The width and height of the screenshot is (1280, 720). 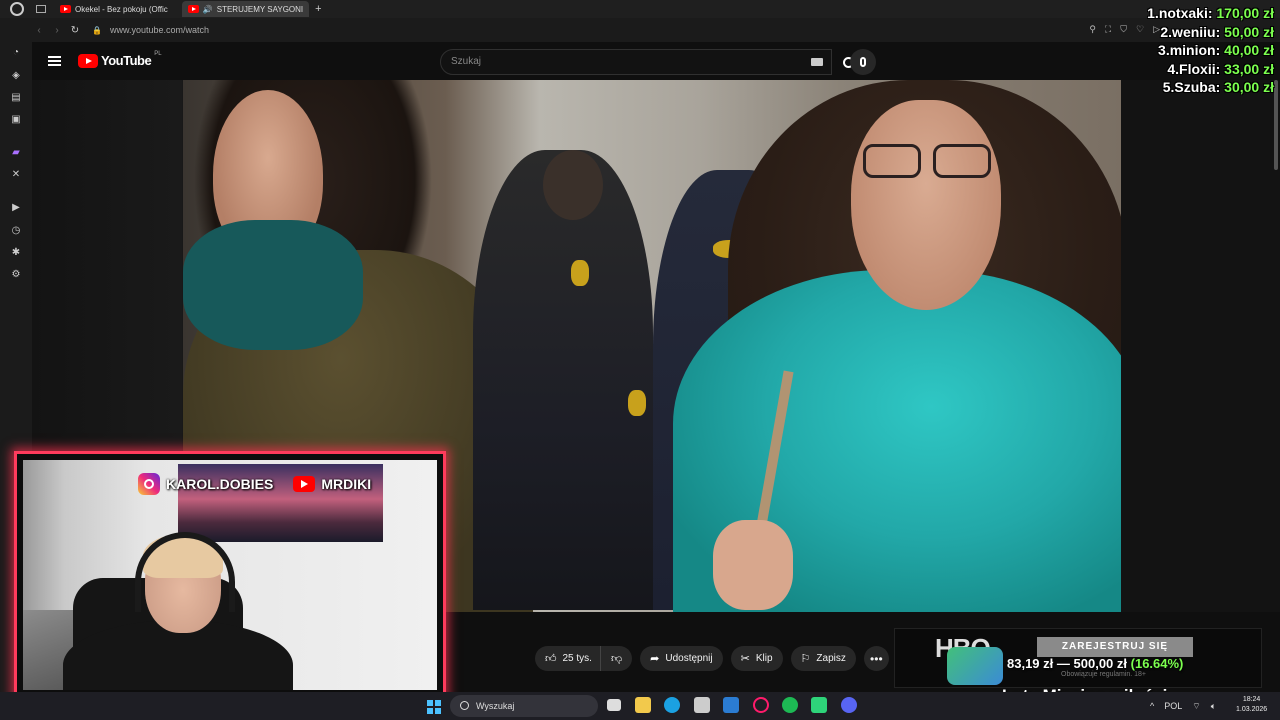 I want to click on tab-okekel: Okekel - Bez pokoju (Offic, so click(x=114, y=9).